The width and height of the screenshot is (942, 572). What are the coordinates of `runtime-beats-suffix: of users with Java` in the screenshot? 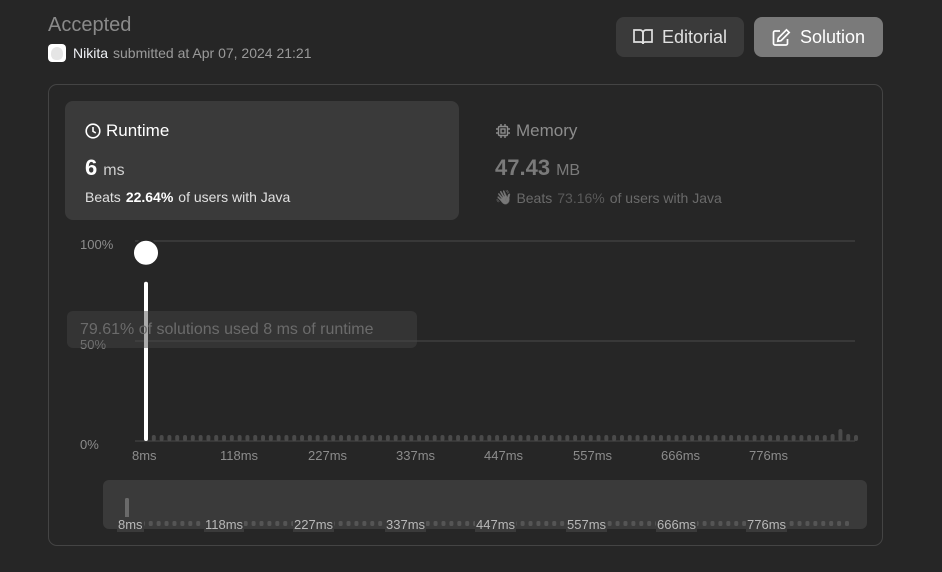 It's located at (234, 197).